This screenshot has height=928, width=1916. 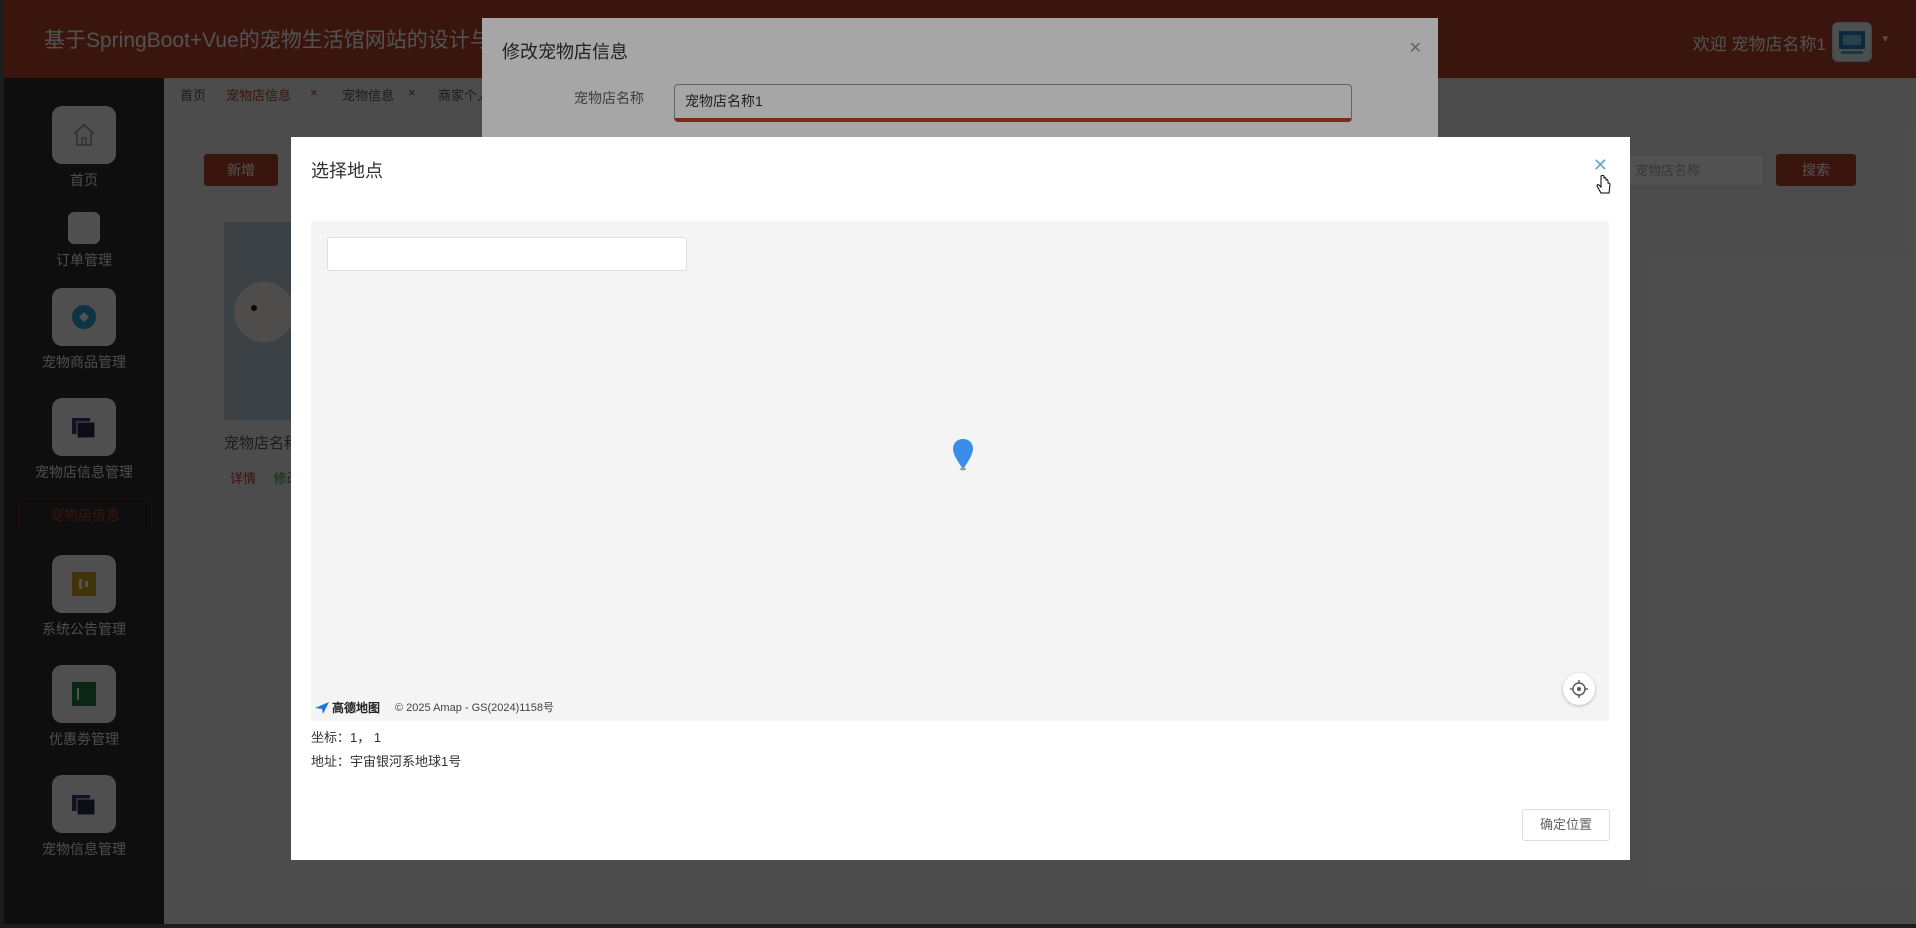 I want to click on amap-arrow-icon, so click(x=322, y=707).